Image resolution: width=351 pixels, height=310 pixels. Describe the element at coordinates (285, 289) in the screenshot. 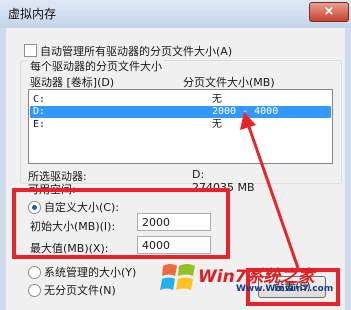

I see `watermark-url: Www.Winwin7.com` at that location.